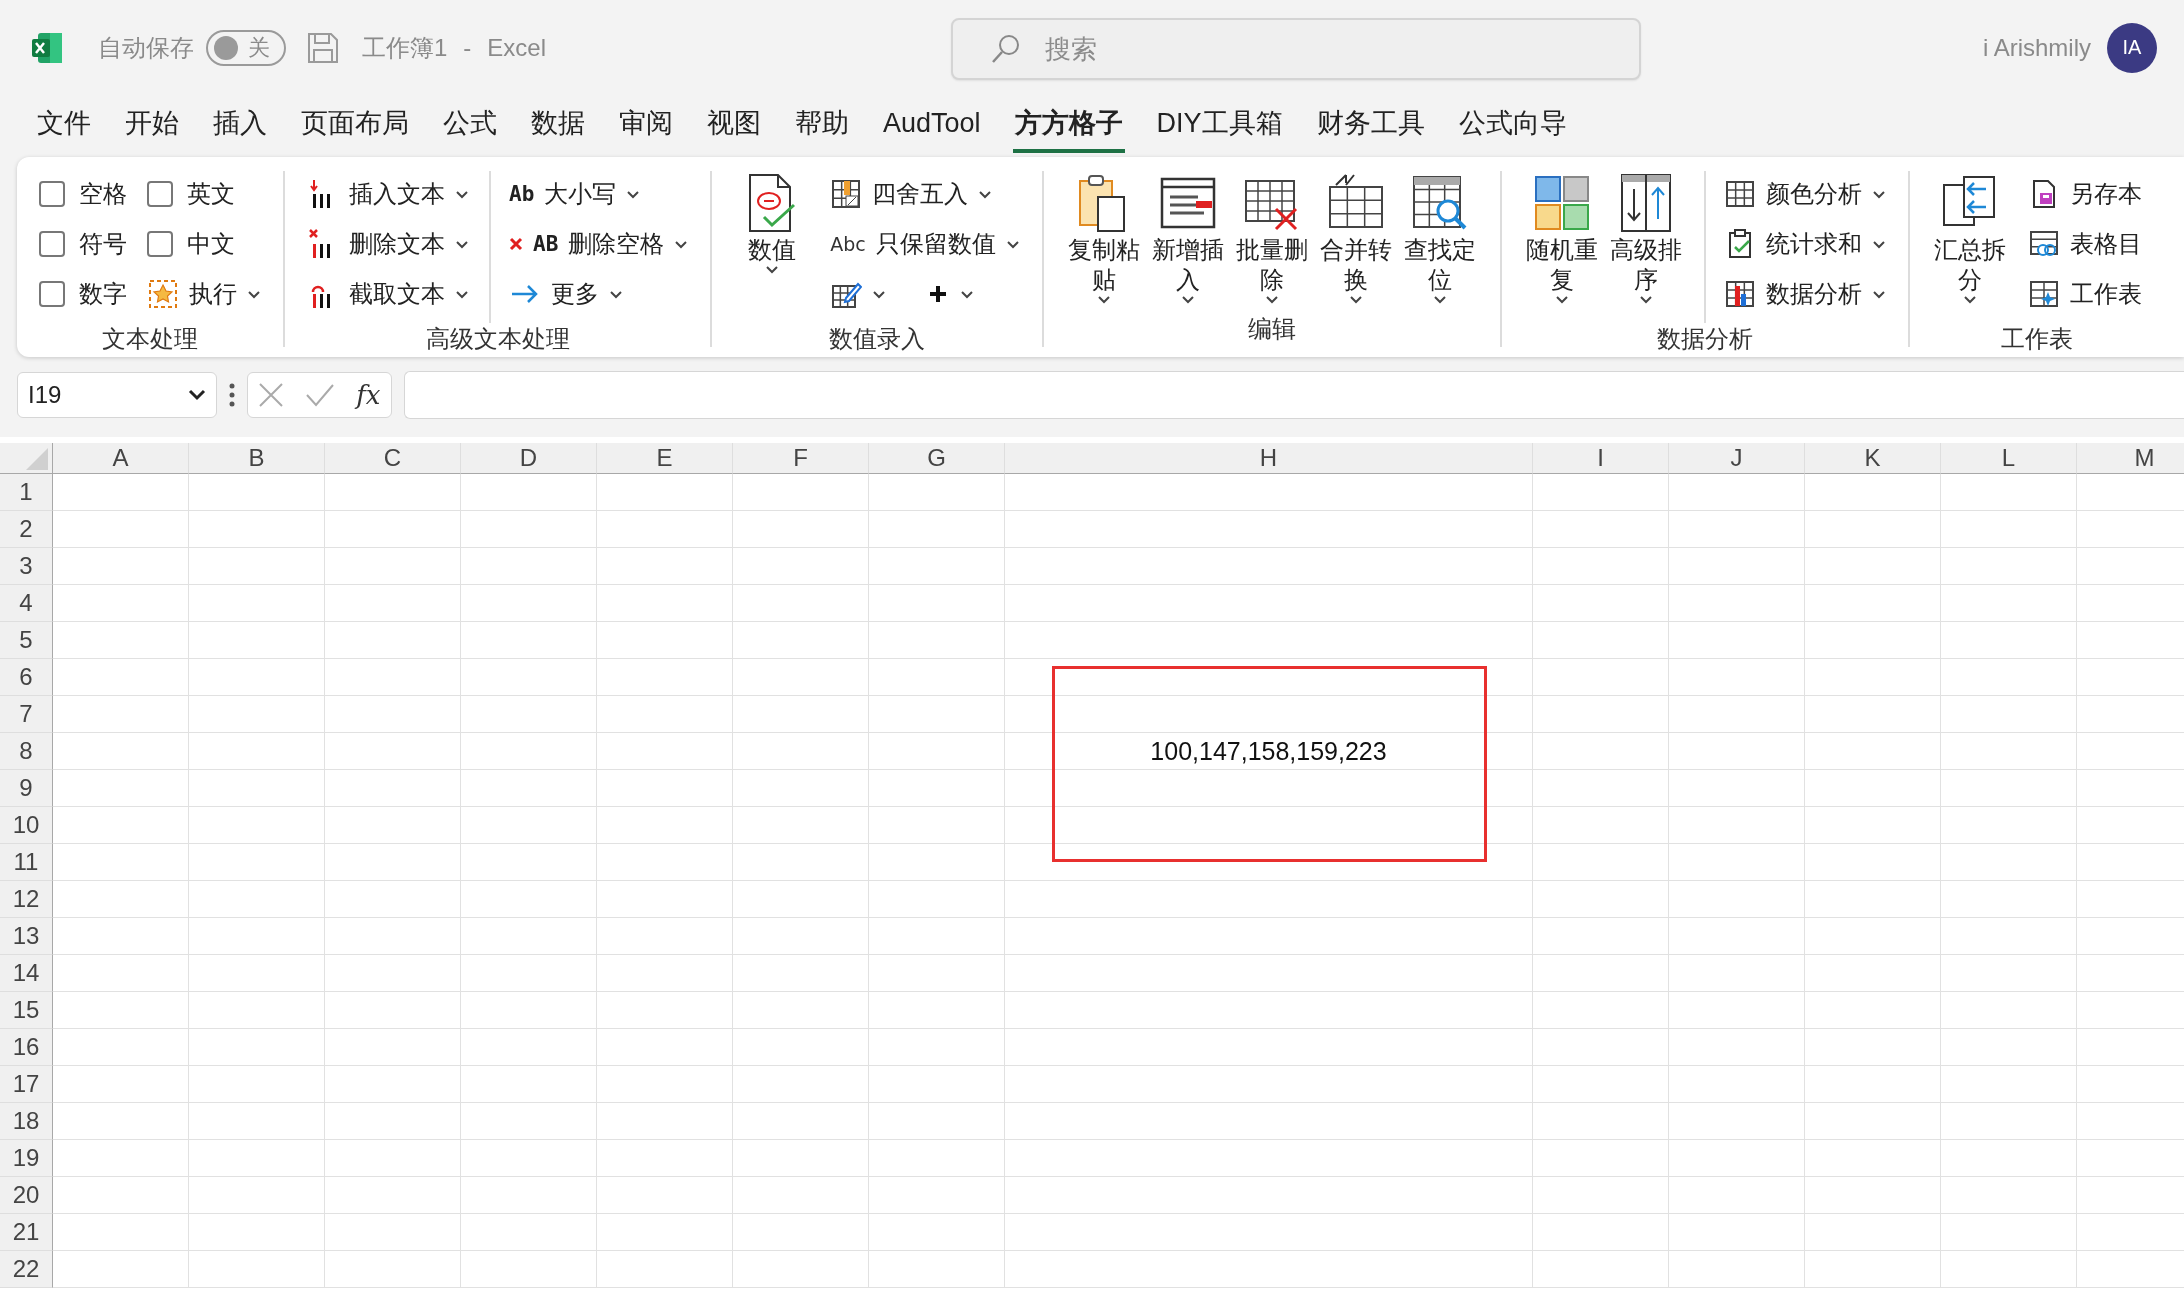  What do you see at coordinates (1804, 244) in the screenshot?
I see `ribbon-button: 统计求和` at bounding box center [1804, 244].